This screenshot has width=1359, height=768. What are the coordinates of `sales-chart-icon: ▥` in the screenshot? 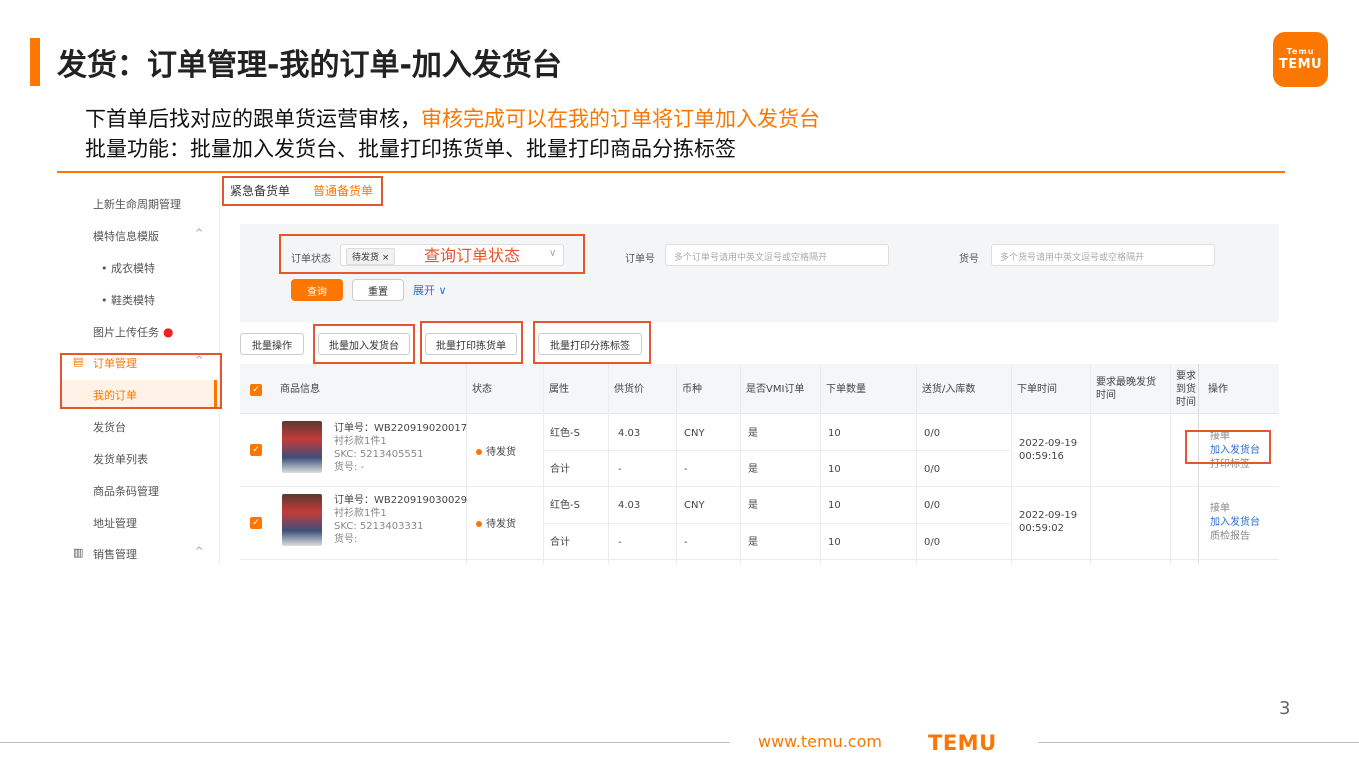 It's located at (78, 552).